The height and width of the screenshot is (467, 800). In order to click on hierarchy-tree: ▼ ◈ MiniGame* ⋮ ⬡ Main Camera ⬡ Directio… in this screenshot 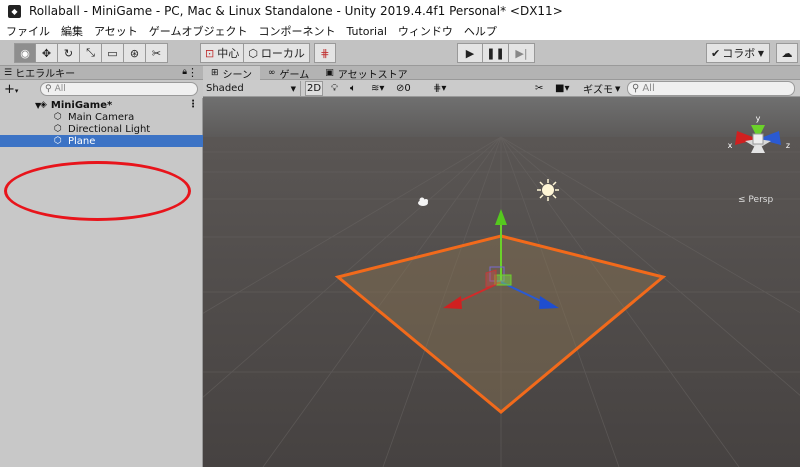, I will do `click(101, 123)`.